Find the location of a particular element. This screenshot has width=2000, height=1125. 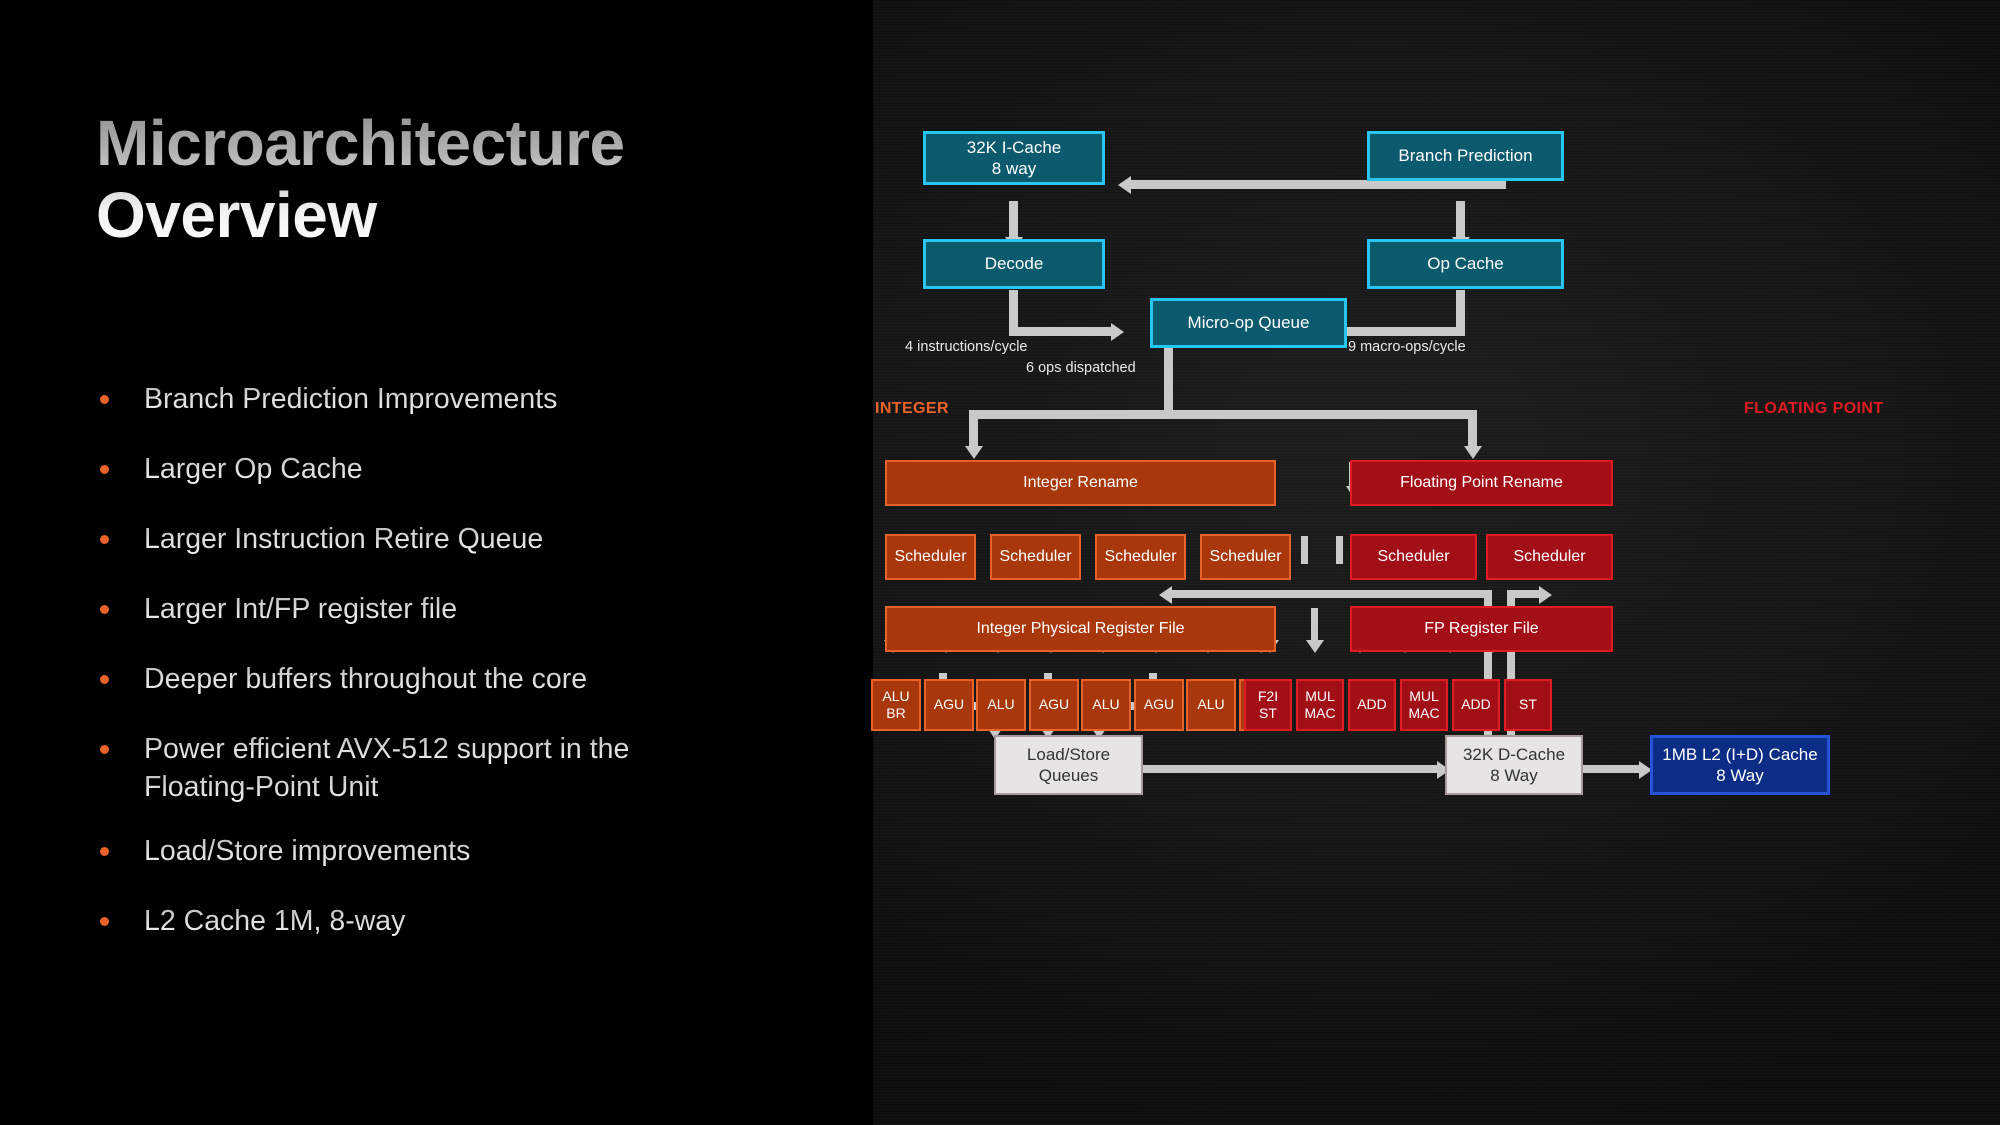

block-fp-scheduler-1: Scheduler is located at coordinates (1413, 557).